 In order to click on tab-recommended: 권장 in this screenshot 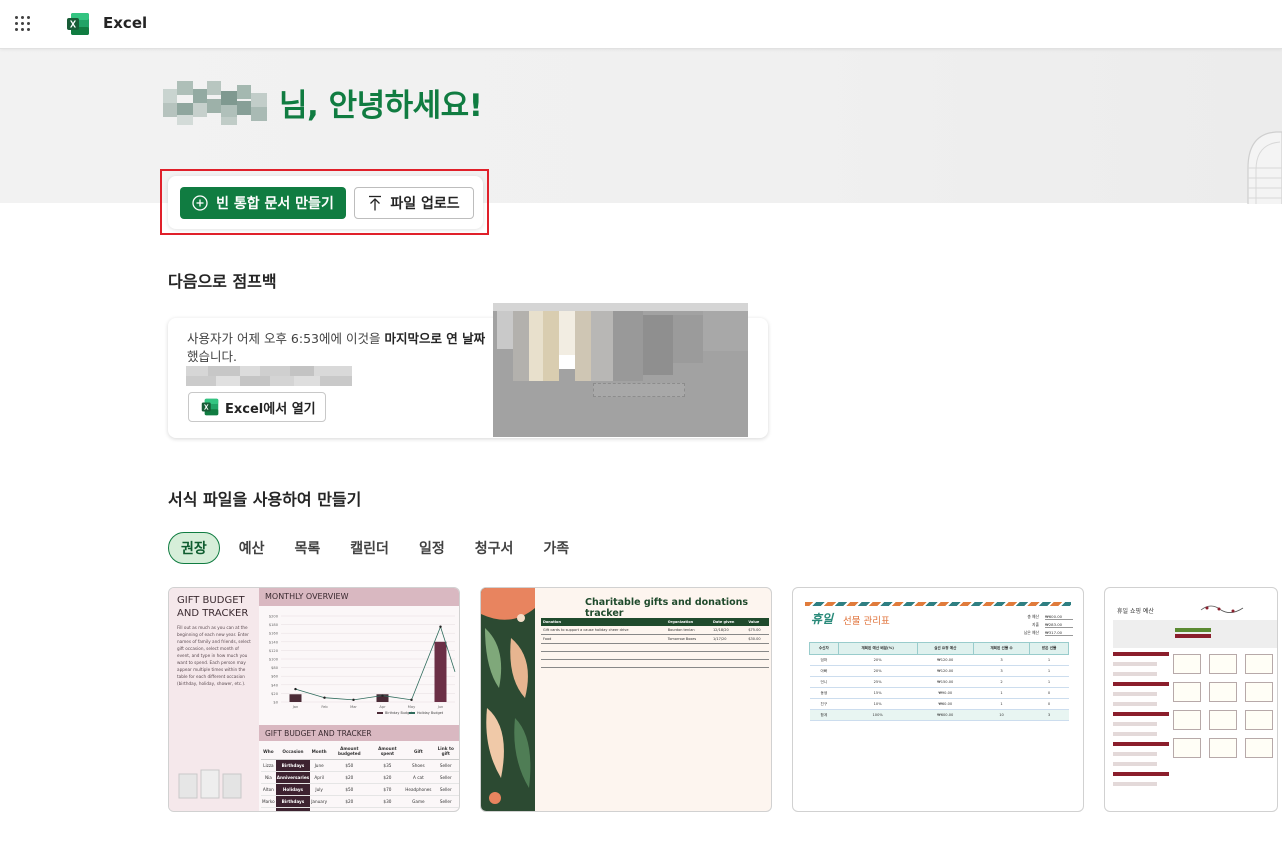, I will do `click(194, 548)`.